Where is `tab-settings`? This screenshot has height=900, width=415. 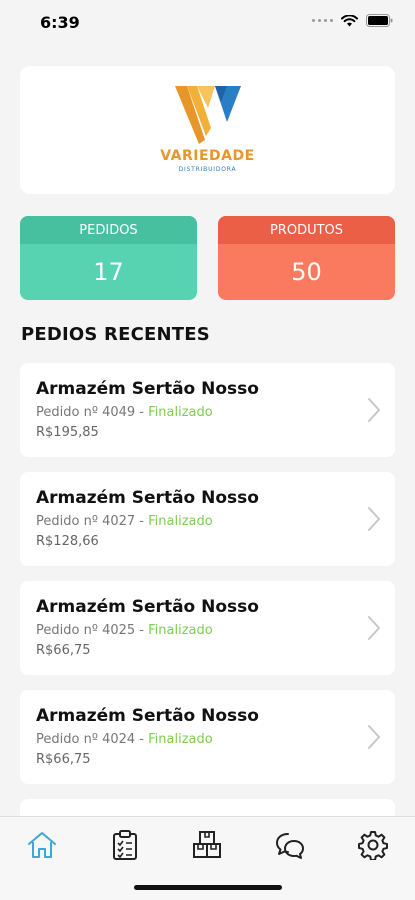 tab-settings is located at coordinates (373, 845).